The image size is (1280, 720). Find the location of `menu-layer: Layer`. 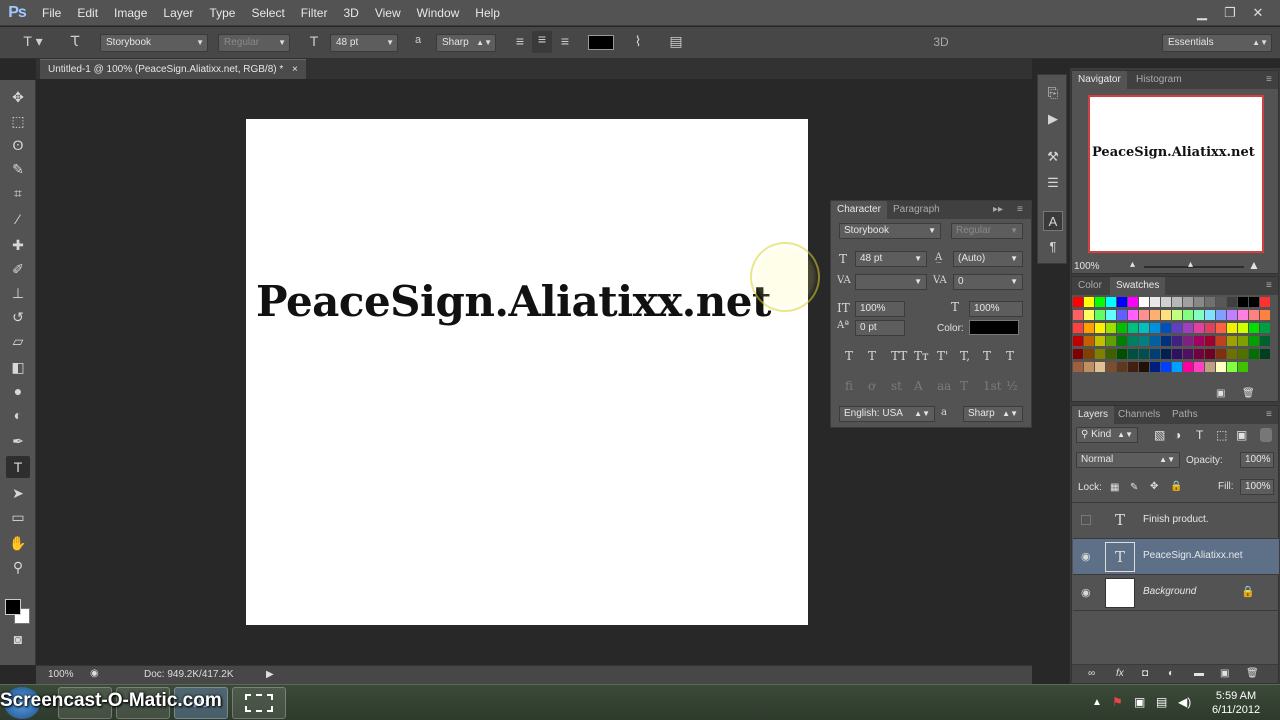

menu-layer: Layer is located at coordinates (178, 13).